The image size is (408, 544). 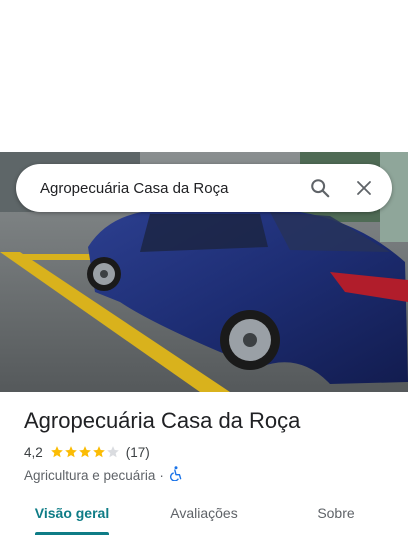 What do you see at coordinates (33, 452) in the screenshot?
I see `rating-value: 4,2` at bounding box center [33, 452].